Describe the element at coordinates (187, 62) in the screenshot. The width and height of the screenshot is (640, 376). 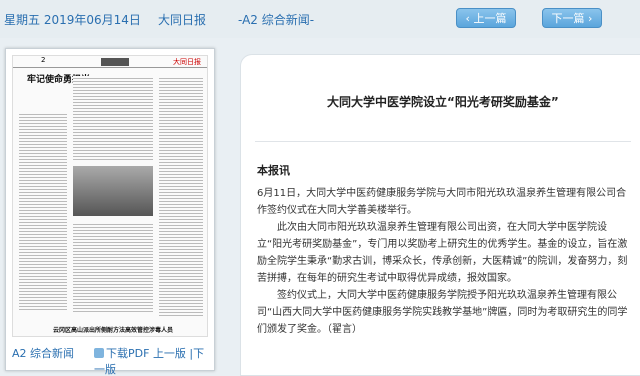
I see `thumbnail-masthead: 大同日报` at that location.